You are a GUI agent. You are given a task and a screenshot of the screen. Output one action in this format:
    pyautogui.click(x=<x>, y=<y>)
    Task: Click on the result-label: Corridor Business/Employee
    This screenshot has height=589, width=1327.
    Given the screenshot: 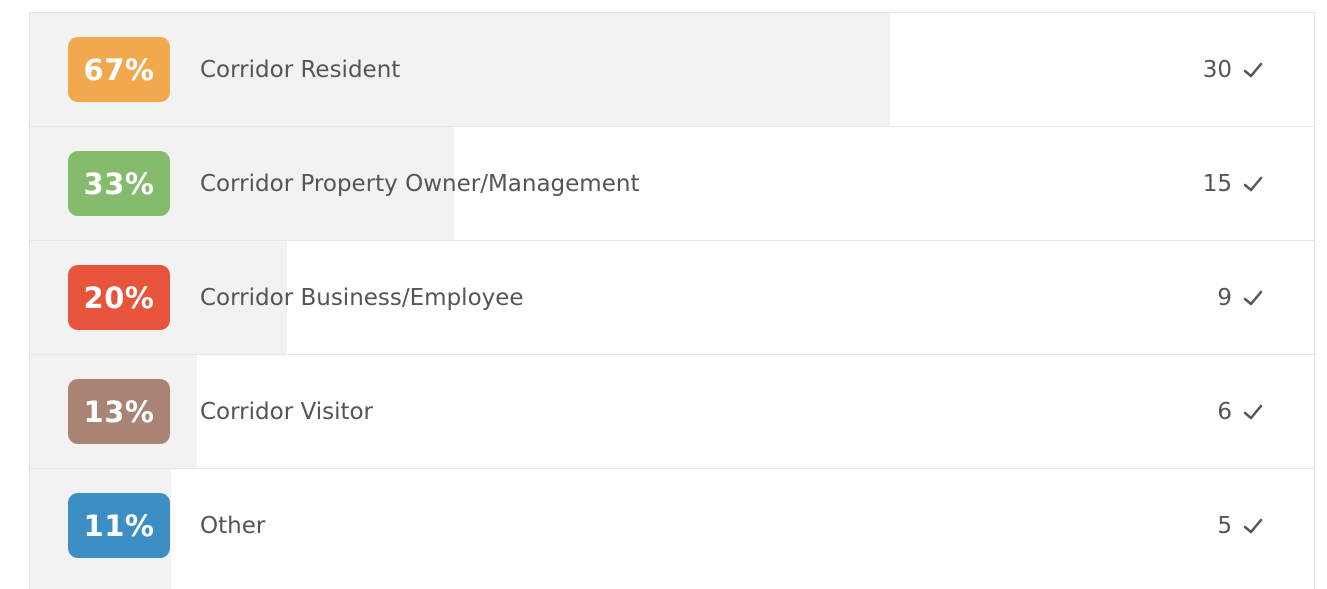 What is the action you would take?
    pyautogui.click(x=362, y=297)
    